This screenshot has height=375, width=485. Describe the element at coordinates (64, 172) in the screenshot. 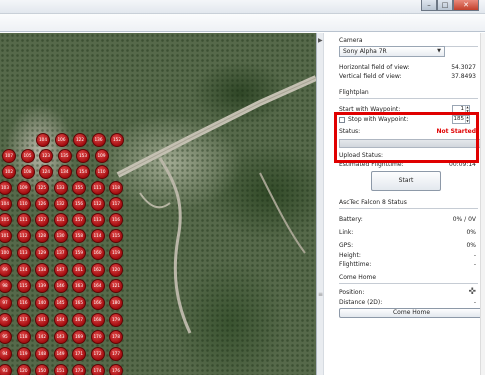

I see `waypoint-marker: 134` at that location.